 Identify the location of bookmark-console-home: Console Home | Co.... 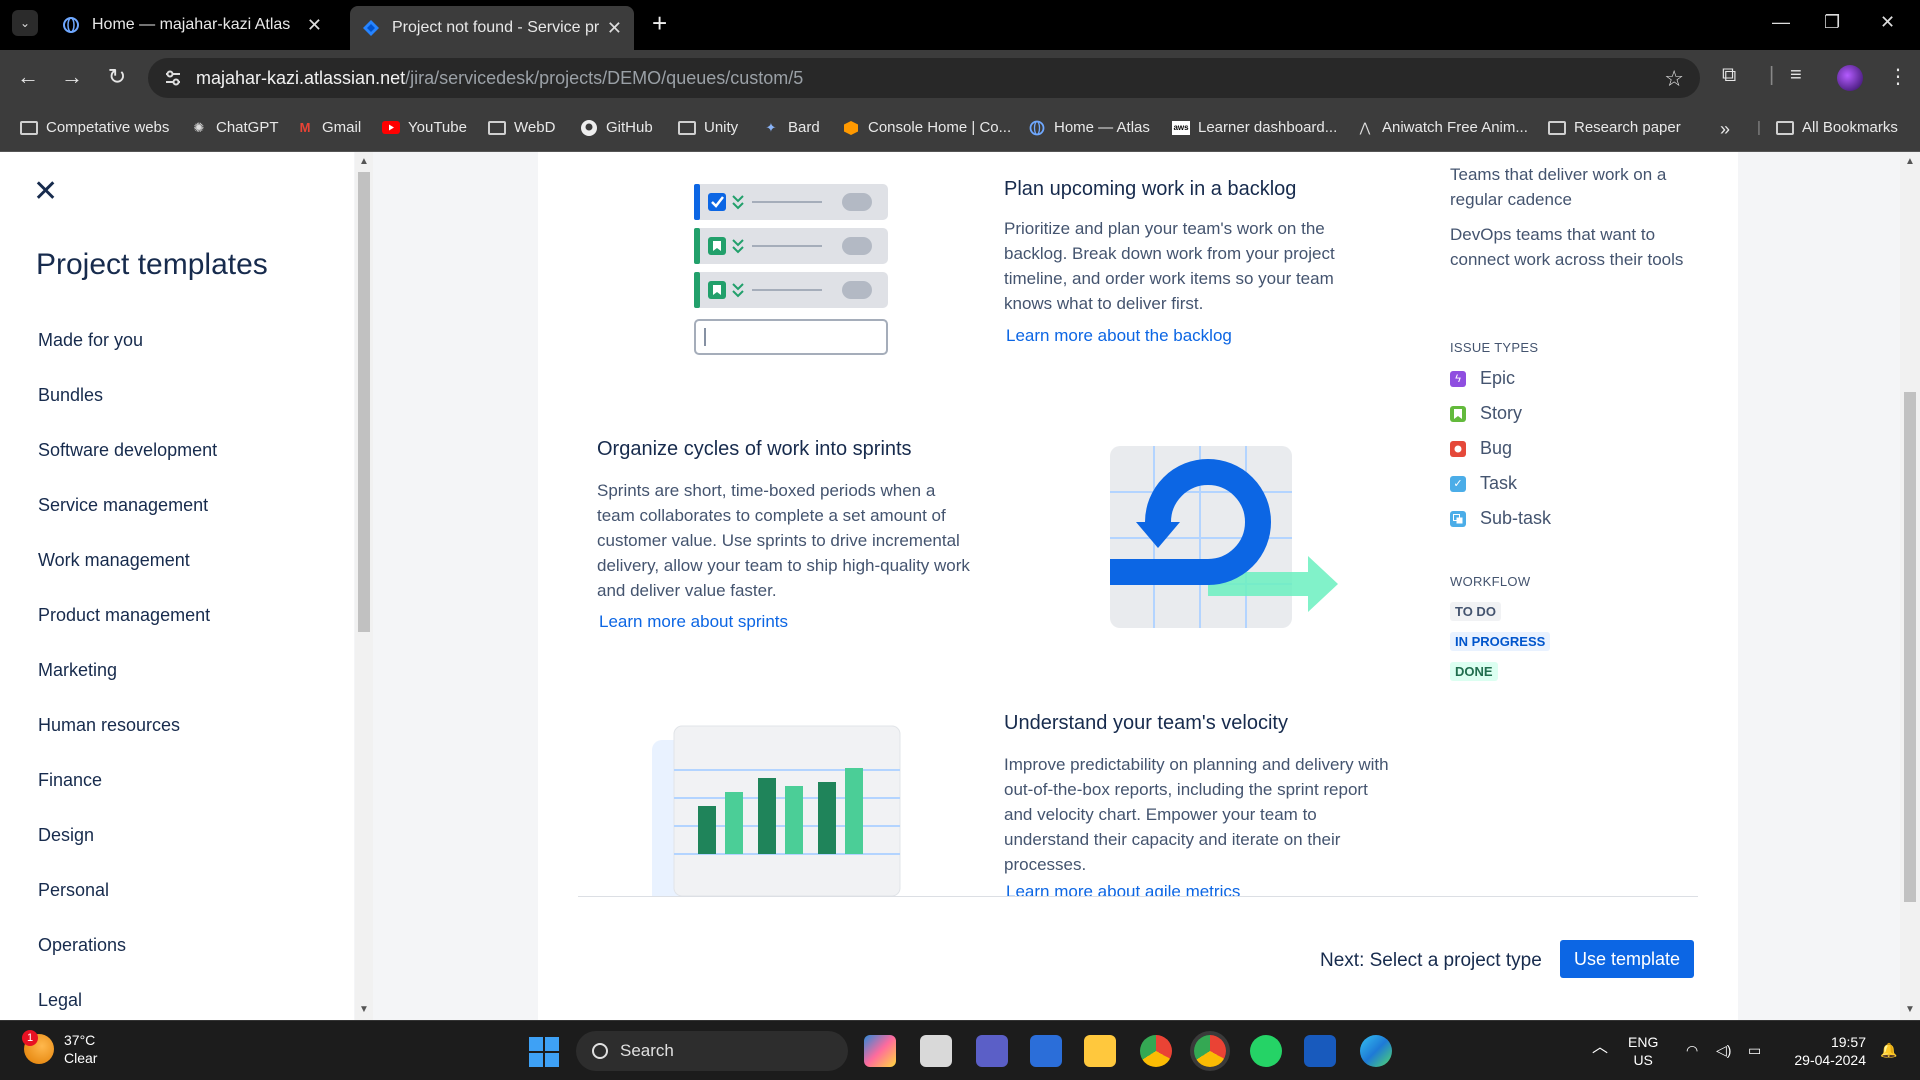
(926, 127).